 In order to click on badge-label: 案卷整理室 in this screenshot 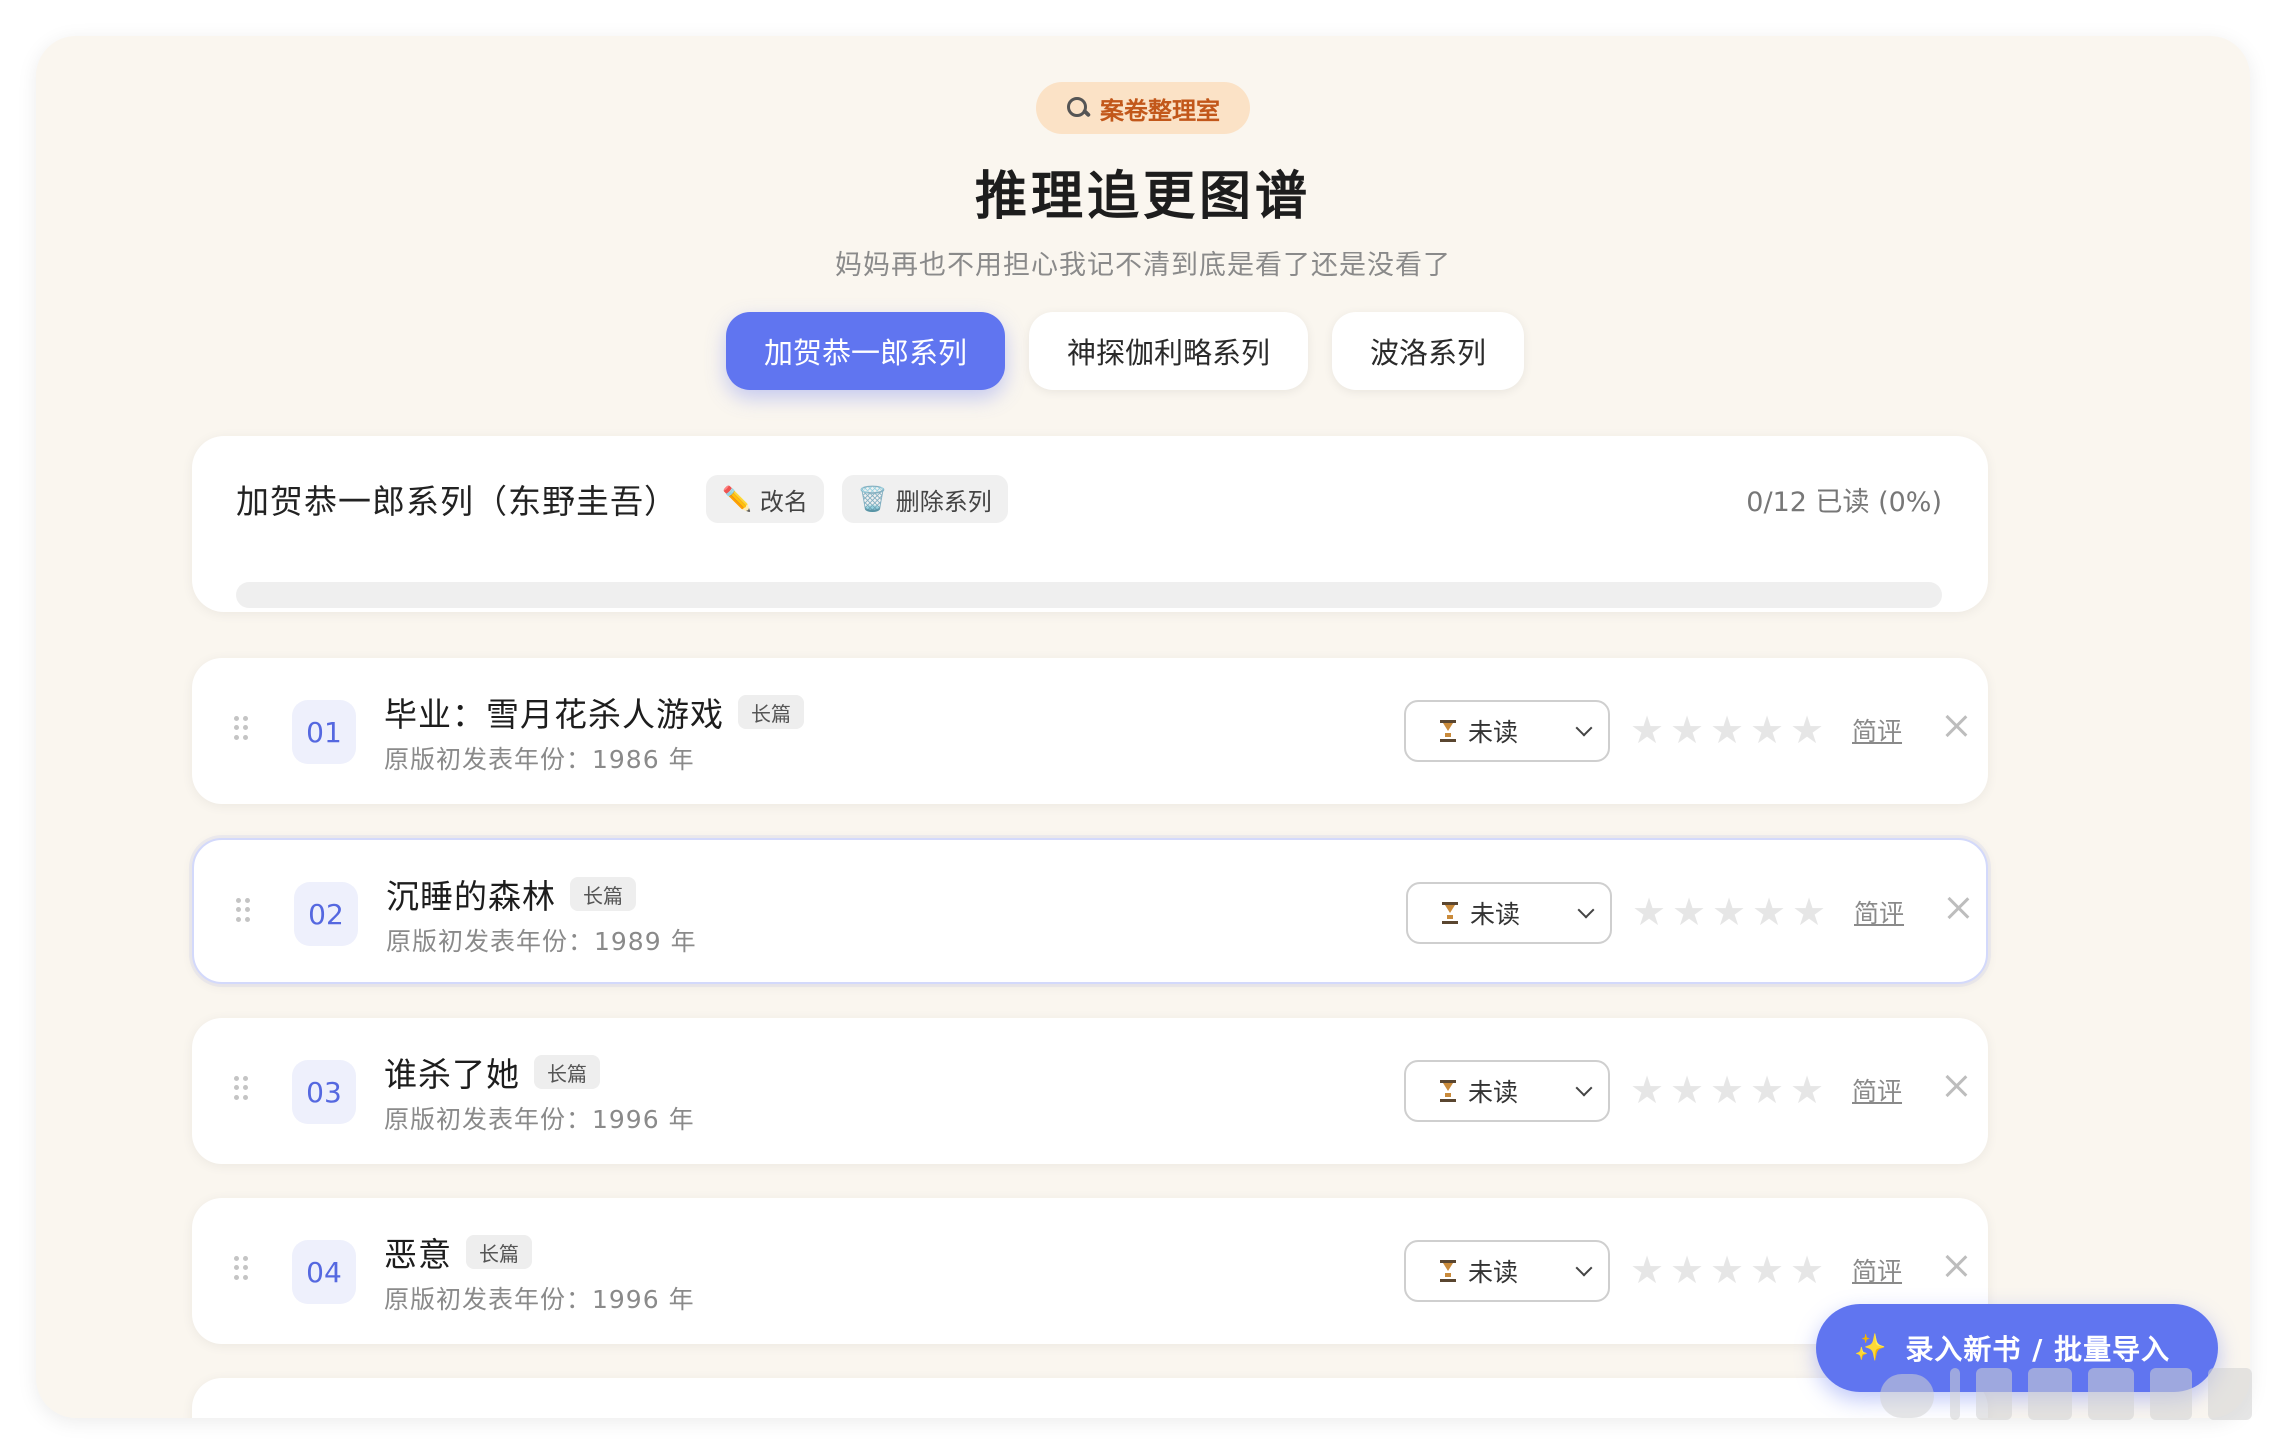, I will do `click(1160, 110)`.